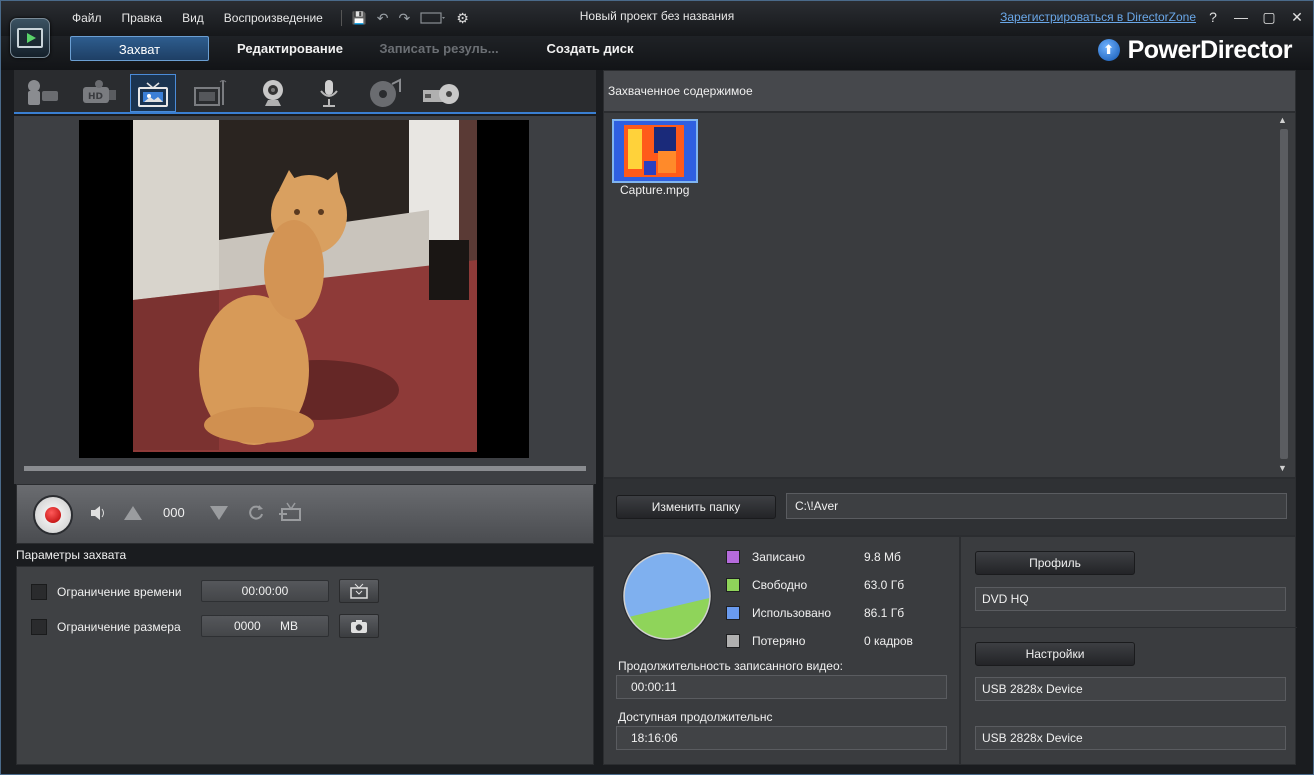 The image size is (1314, 775). Describe the element at coordinates (882, 557) in the screenshot. I see `recorded-value: 9.8 Мб` at that location.